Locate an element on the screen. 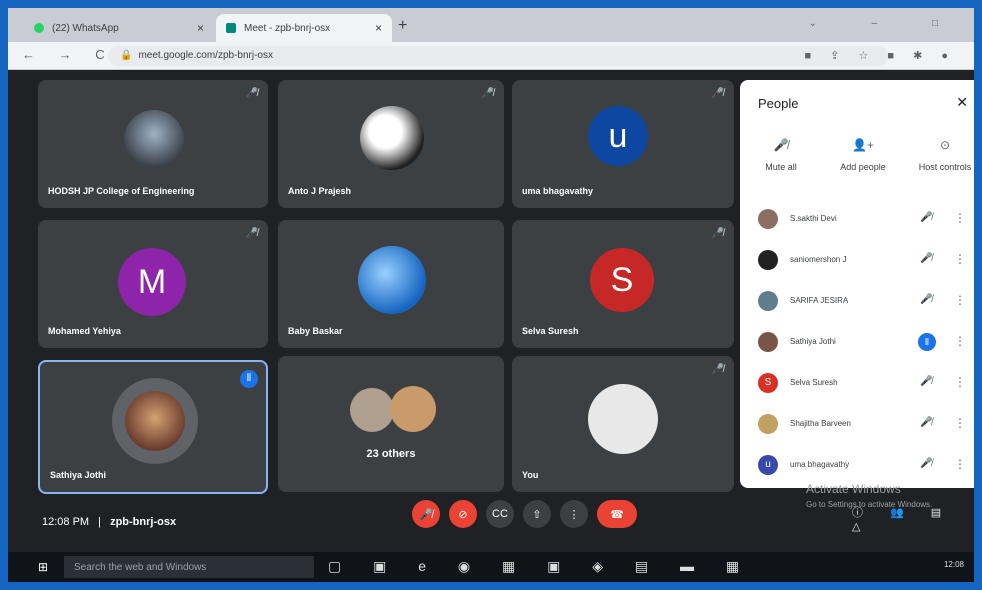 The image size is (982, 590). participant-list-name: Selva Suresh is located at coordinates (814, 382).